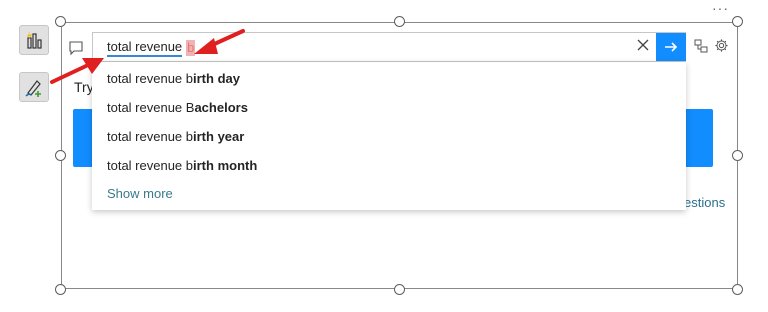  I want to click on typed-text: total revenue, so click(145, 48).